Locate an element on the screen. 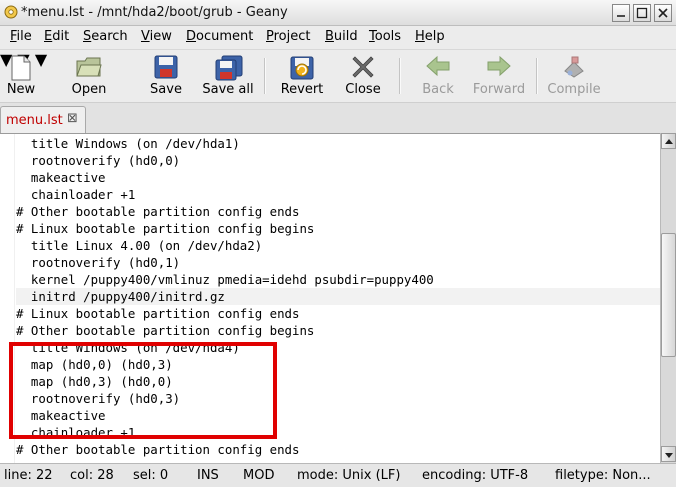  tab-close-icon: ⊠ is located at coordinates (72, 118).